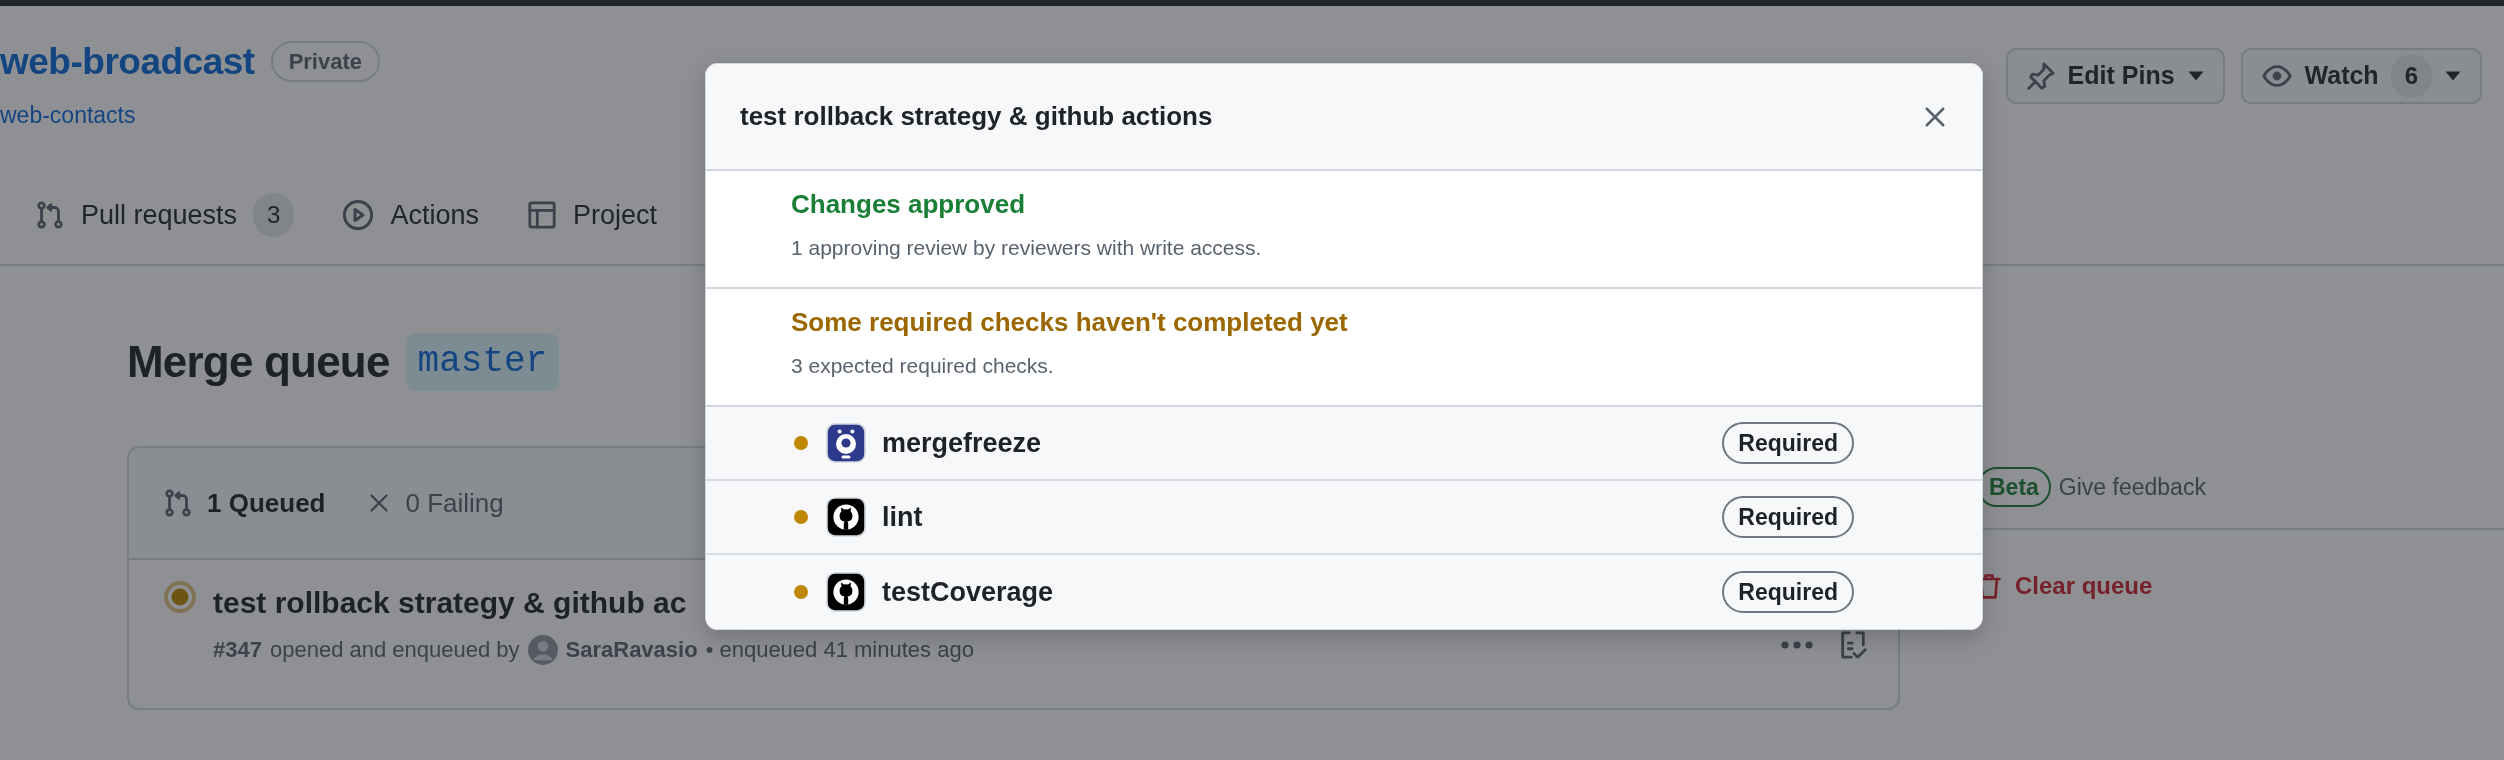  I want to click on table-icon, so click(542, 215).